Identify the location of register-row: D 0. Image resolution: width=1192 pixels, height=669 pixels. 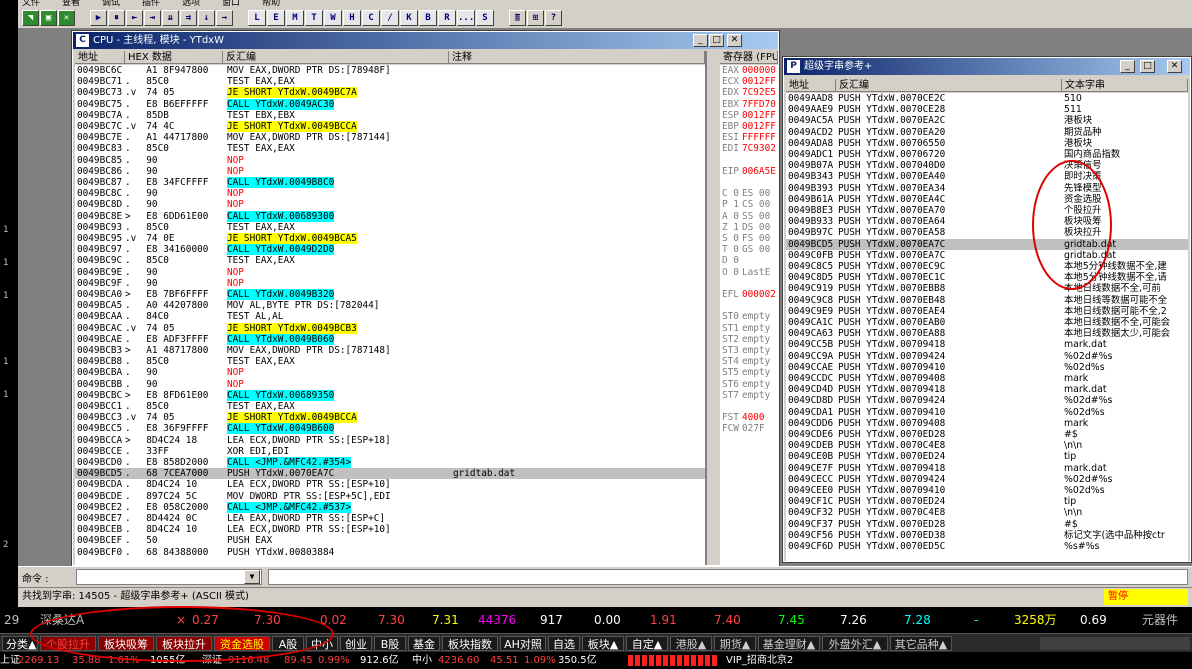
(749, 260).